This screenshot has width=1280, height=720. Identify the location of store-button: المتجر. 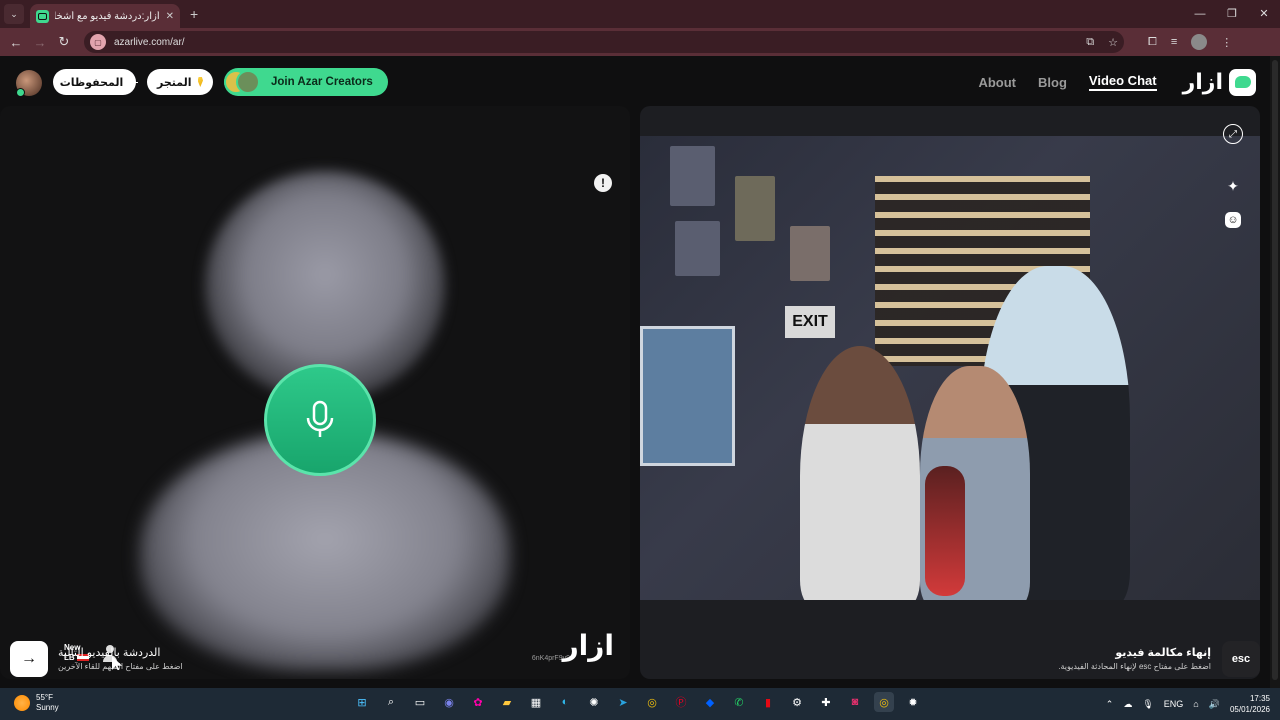
(180, 82).